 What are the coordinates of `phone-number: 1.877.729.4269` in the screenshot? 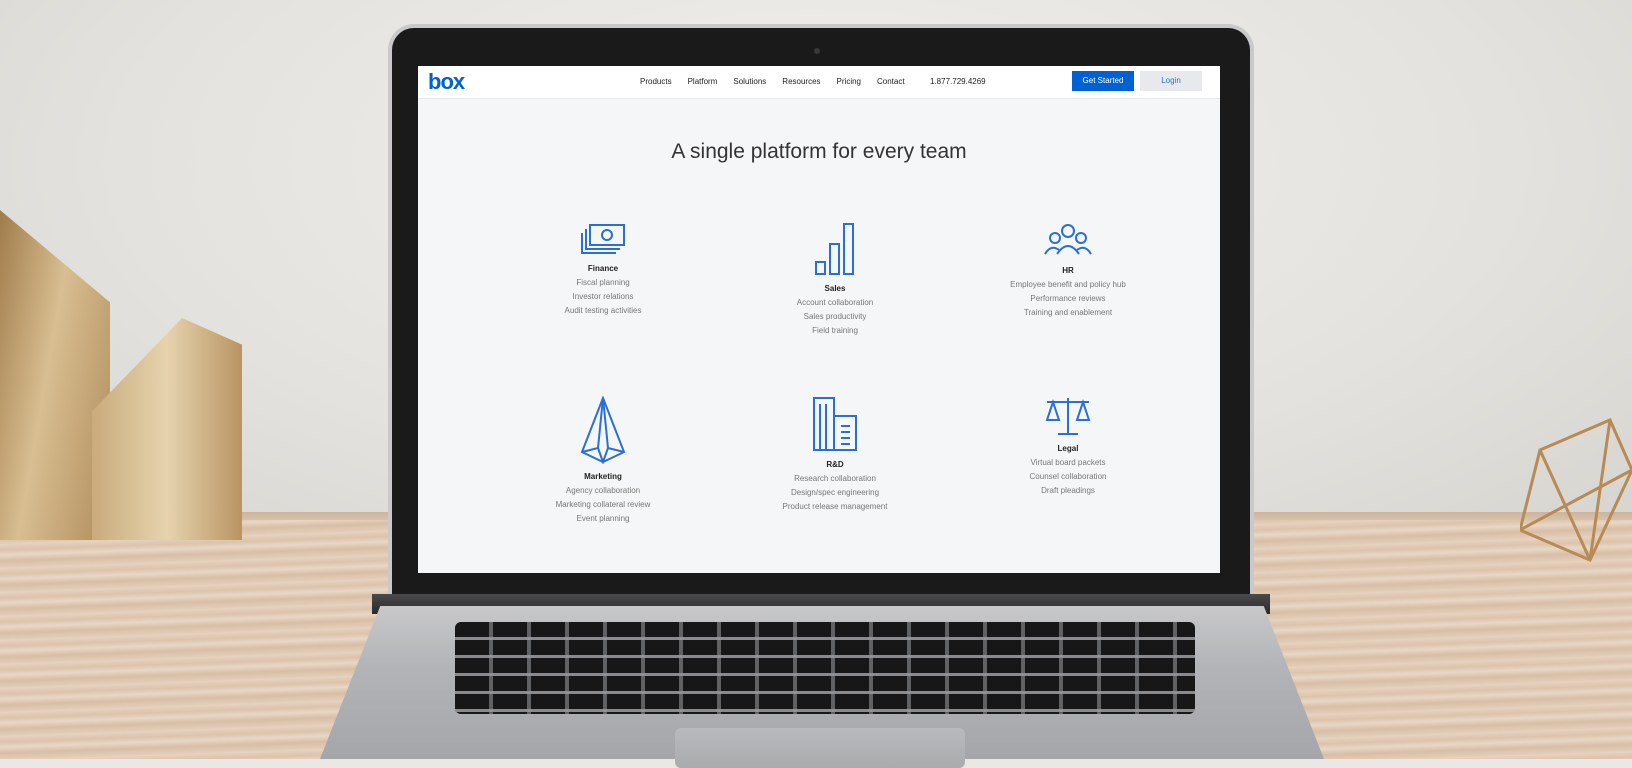 It's located at (958, 81).